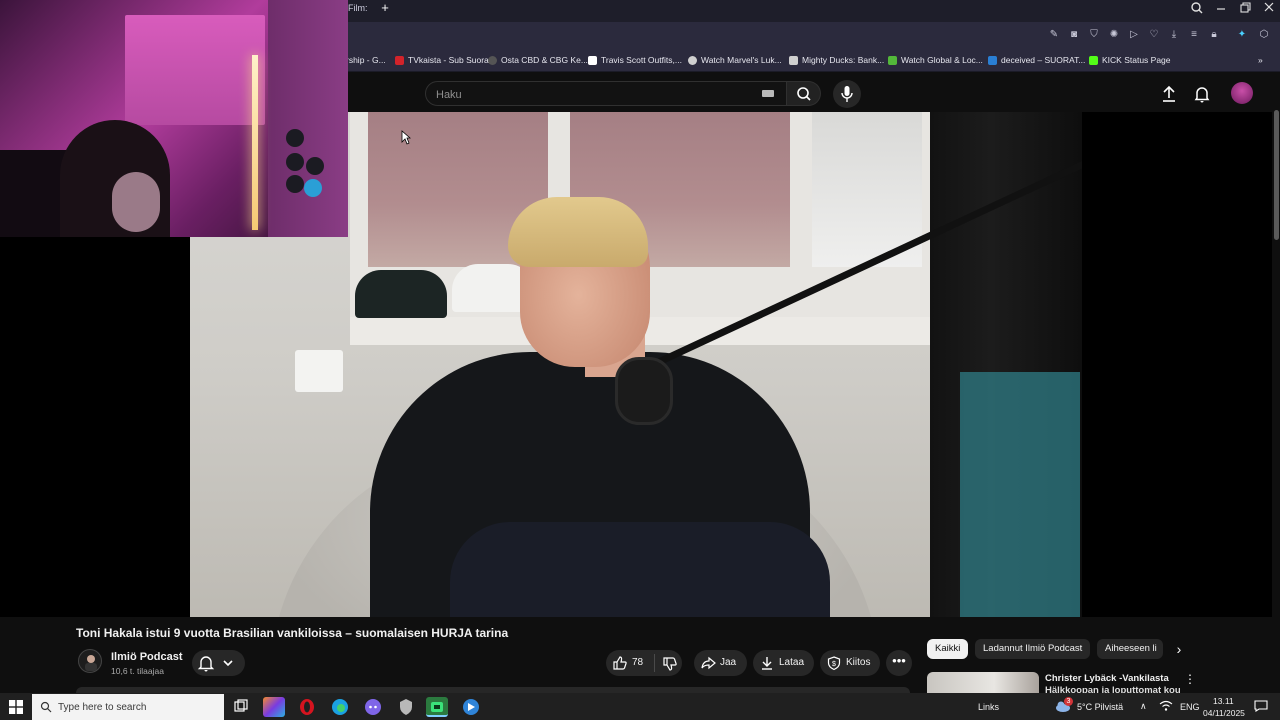 The width and height of the screenshot is (1280, 720). I want to click on shield-app-icon, so click(406, 707).